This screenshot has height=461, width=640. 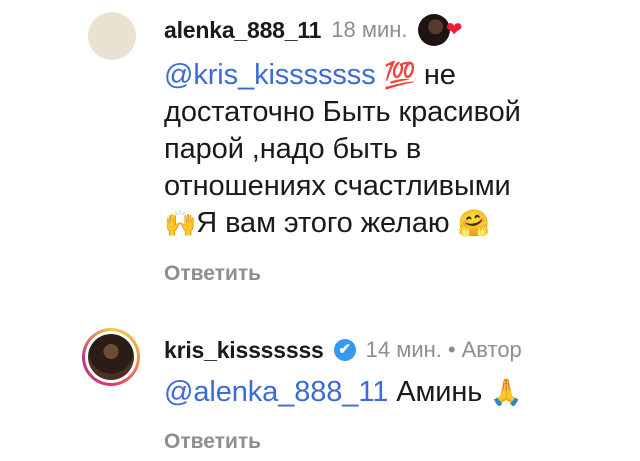 What do you see at coordinates (506, 392) in the screenshot?
I see `folded-hands-icon: 🙏` at bounding box center [506, 392].